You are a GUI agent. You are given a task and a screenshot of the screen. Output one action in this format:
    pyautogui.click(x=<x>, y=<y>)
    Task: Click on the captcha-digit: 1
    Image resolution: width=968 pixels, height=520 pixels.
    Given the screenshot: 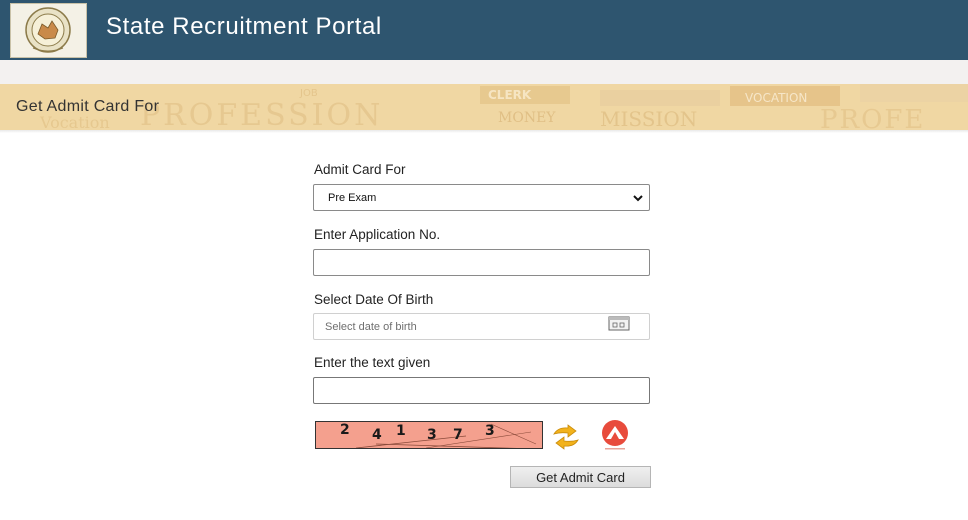 What is the action you would take?
    pyautogui.click(x=401, y=431)
    